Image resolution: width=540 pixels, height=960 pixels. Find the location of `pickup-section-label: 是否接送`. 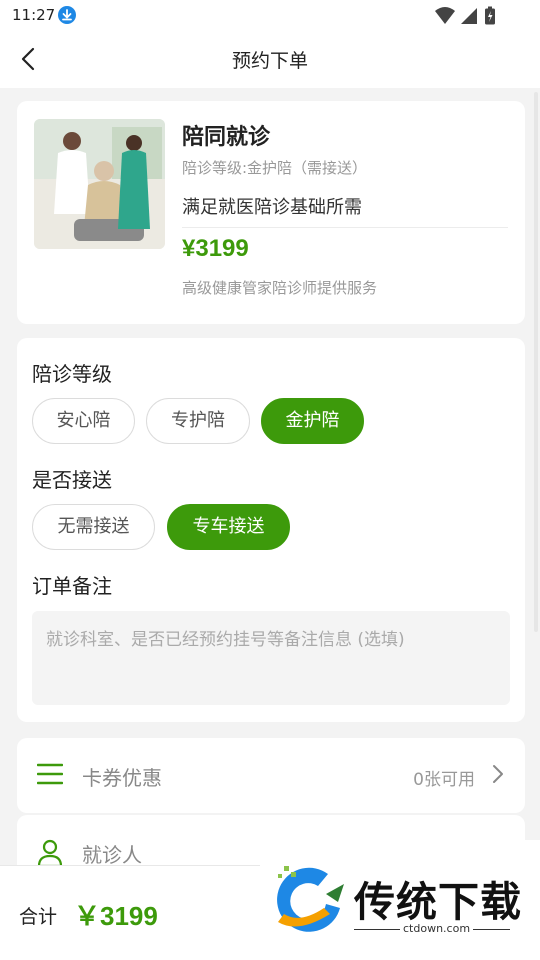

pickup-section-label: 是否接送 is located at coordinates (72, 480).